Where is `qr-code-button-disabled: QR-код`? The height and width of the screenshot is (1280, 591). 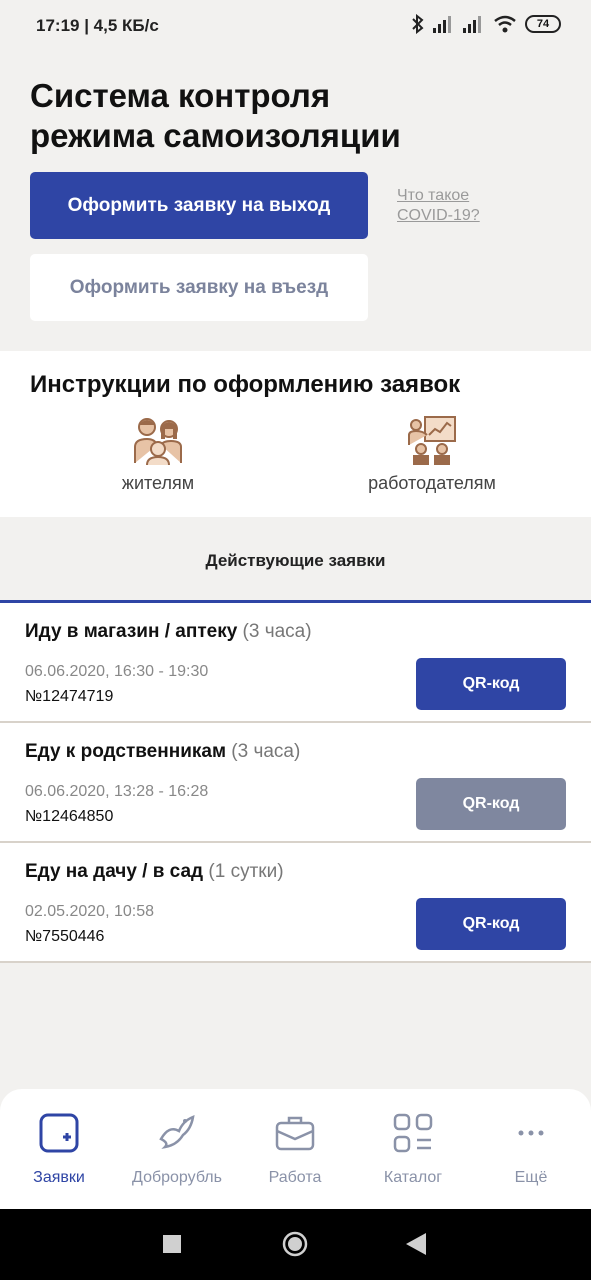 qr-code-button-disabled: QR-код is located at coordinates (491, 804).